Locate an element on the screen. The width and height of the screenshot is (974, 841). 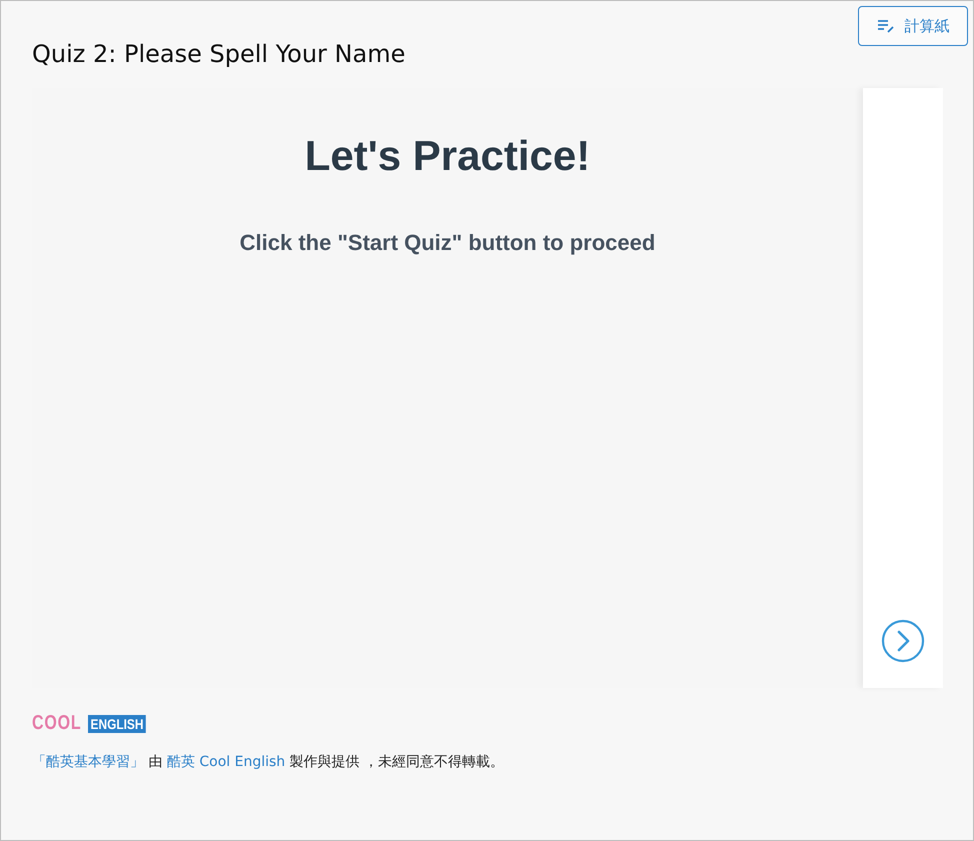
quiz-heading: Let's Practice! is located at coordinates (447, 156).